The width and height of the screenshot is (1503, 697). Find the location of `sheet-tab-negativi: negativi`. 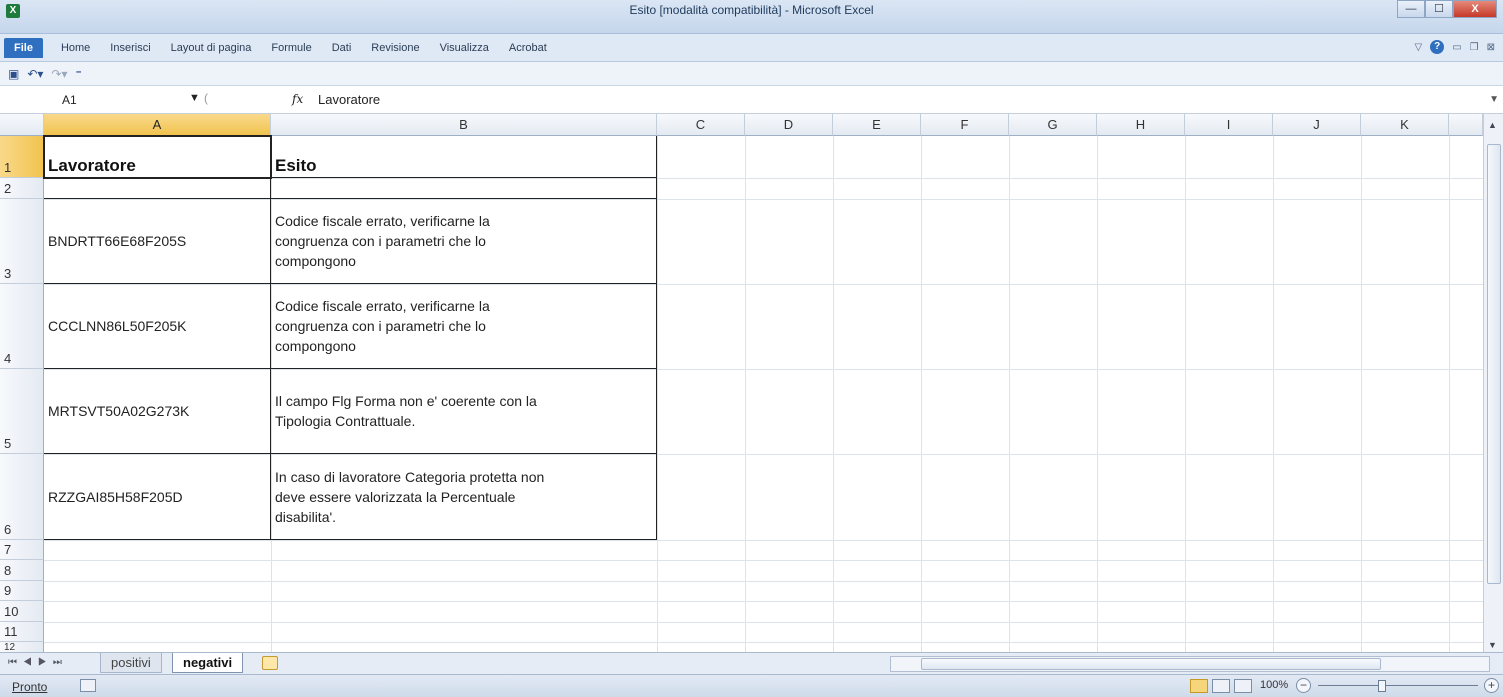

sheet-tab-negativi: negativi is located at coordinates (208, 663).